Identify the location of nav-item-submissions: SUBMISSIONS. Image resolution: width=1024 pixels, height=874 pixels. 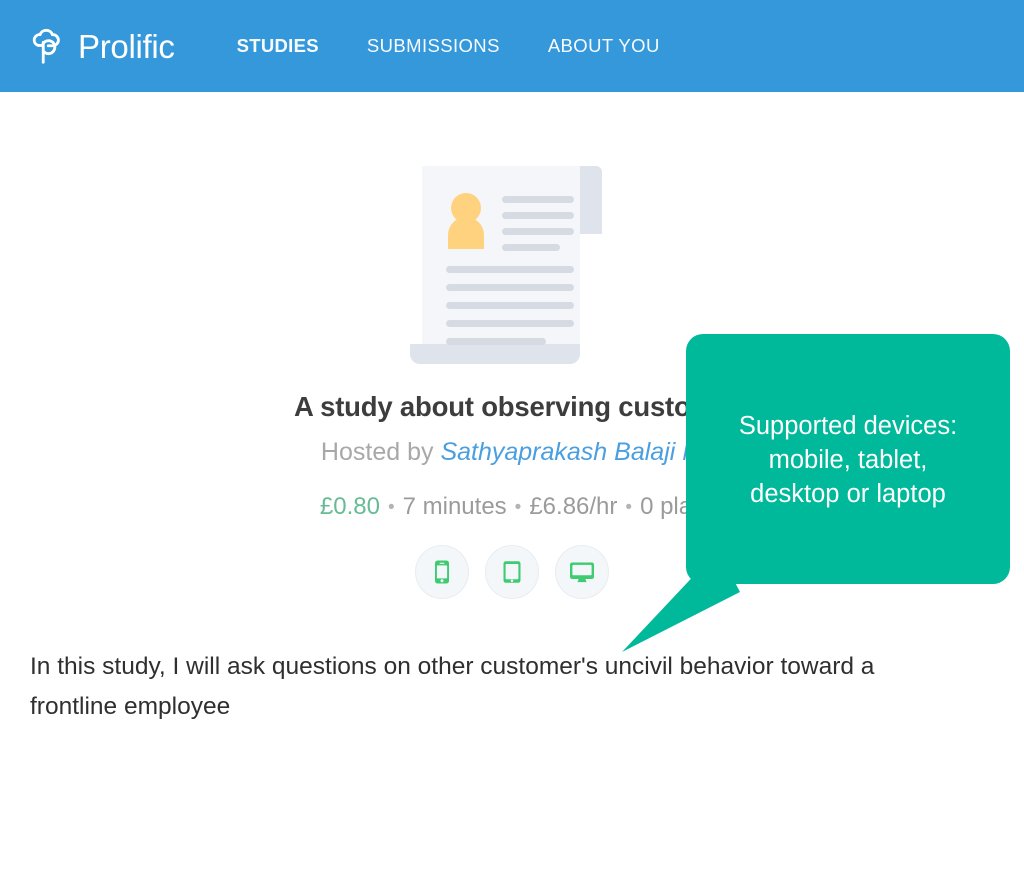
(433, 46).